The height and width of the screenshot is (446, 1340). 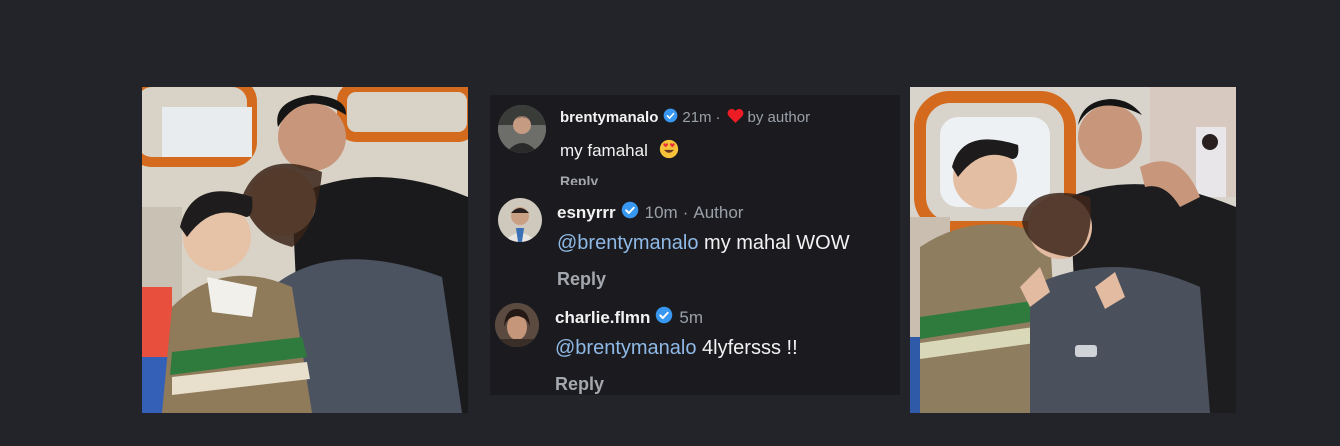 What do you see at coordinates (691, 317) in the screenshot?
I see `timestamp: 5m` at bounding box center [691, 317].